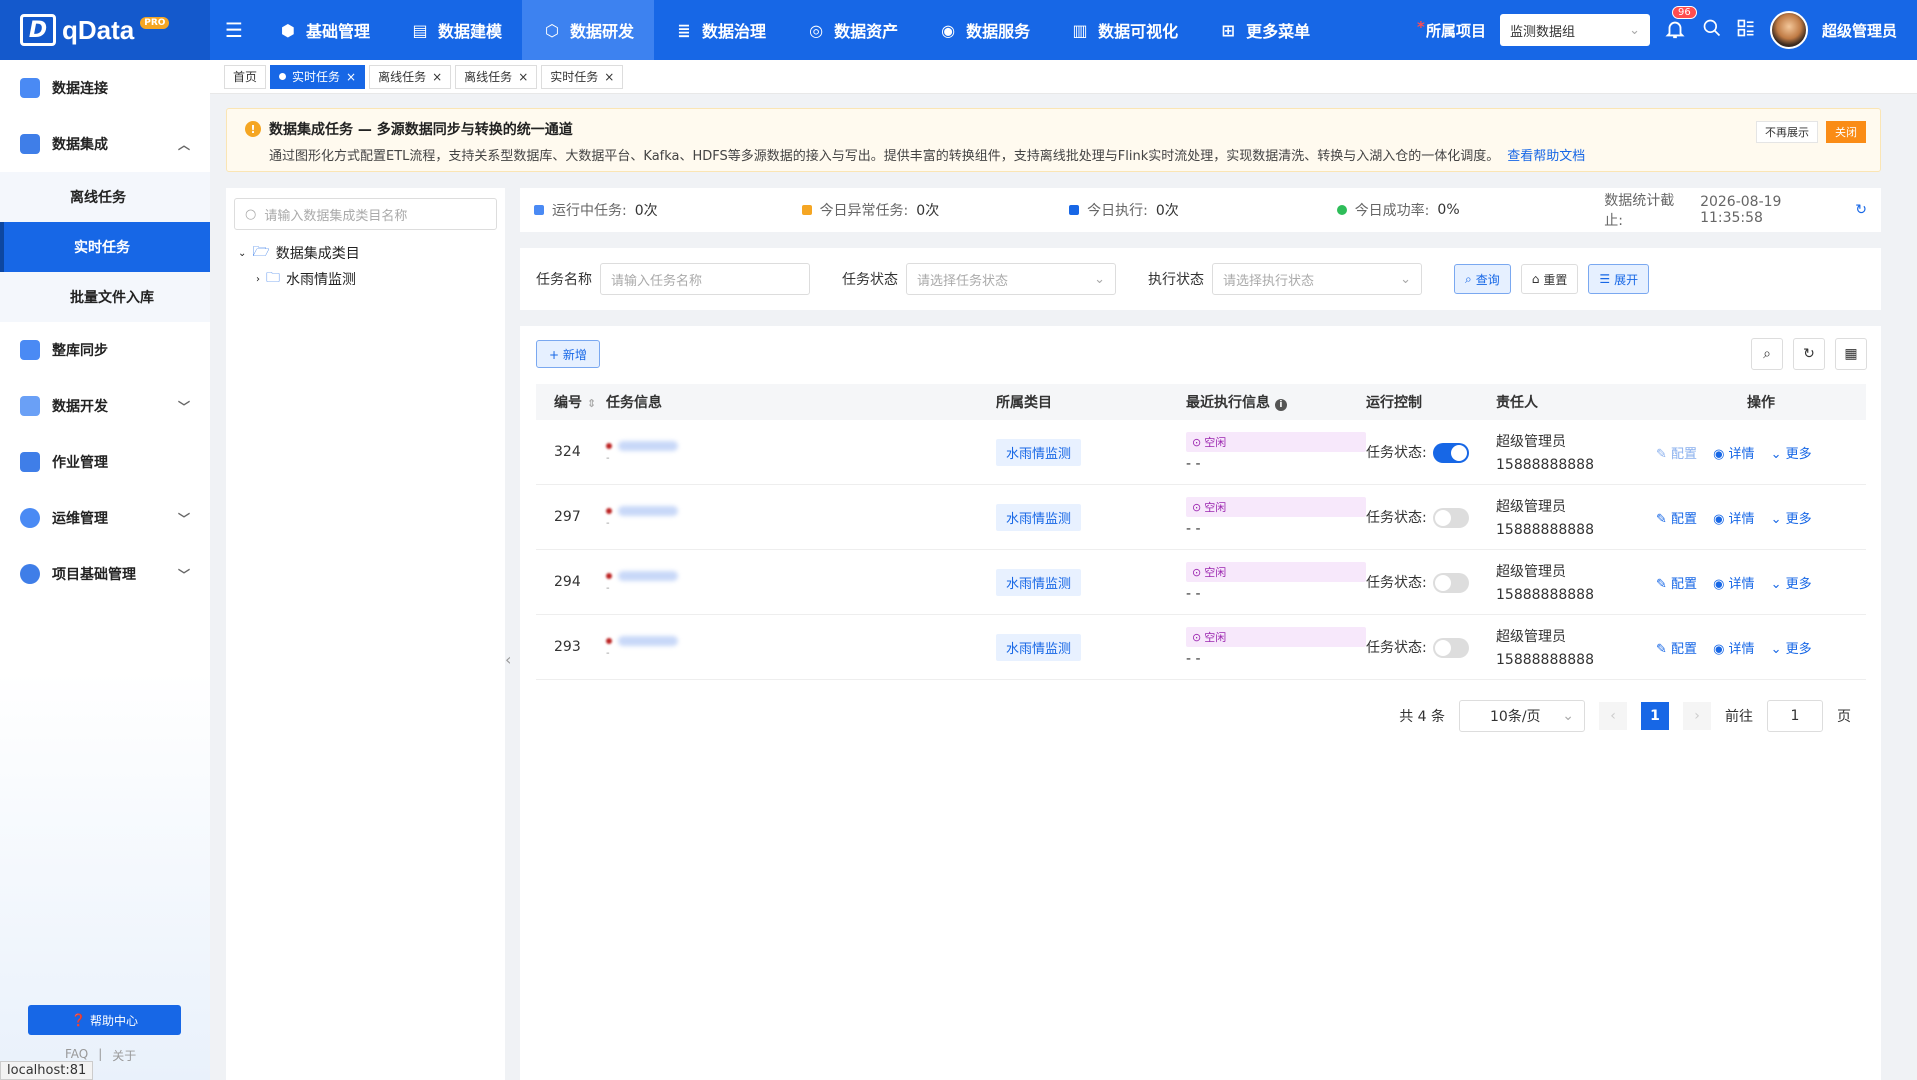  Describe the element at coordinates (105, 297) in the screenshot. I see `sidebar-sub-batch-file: 批量文件入库` at that location.